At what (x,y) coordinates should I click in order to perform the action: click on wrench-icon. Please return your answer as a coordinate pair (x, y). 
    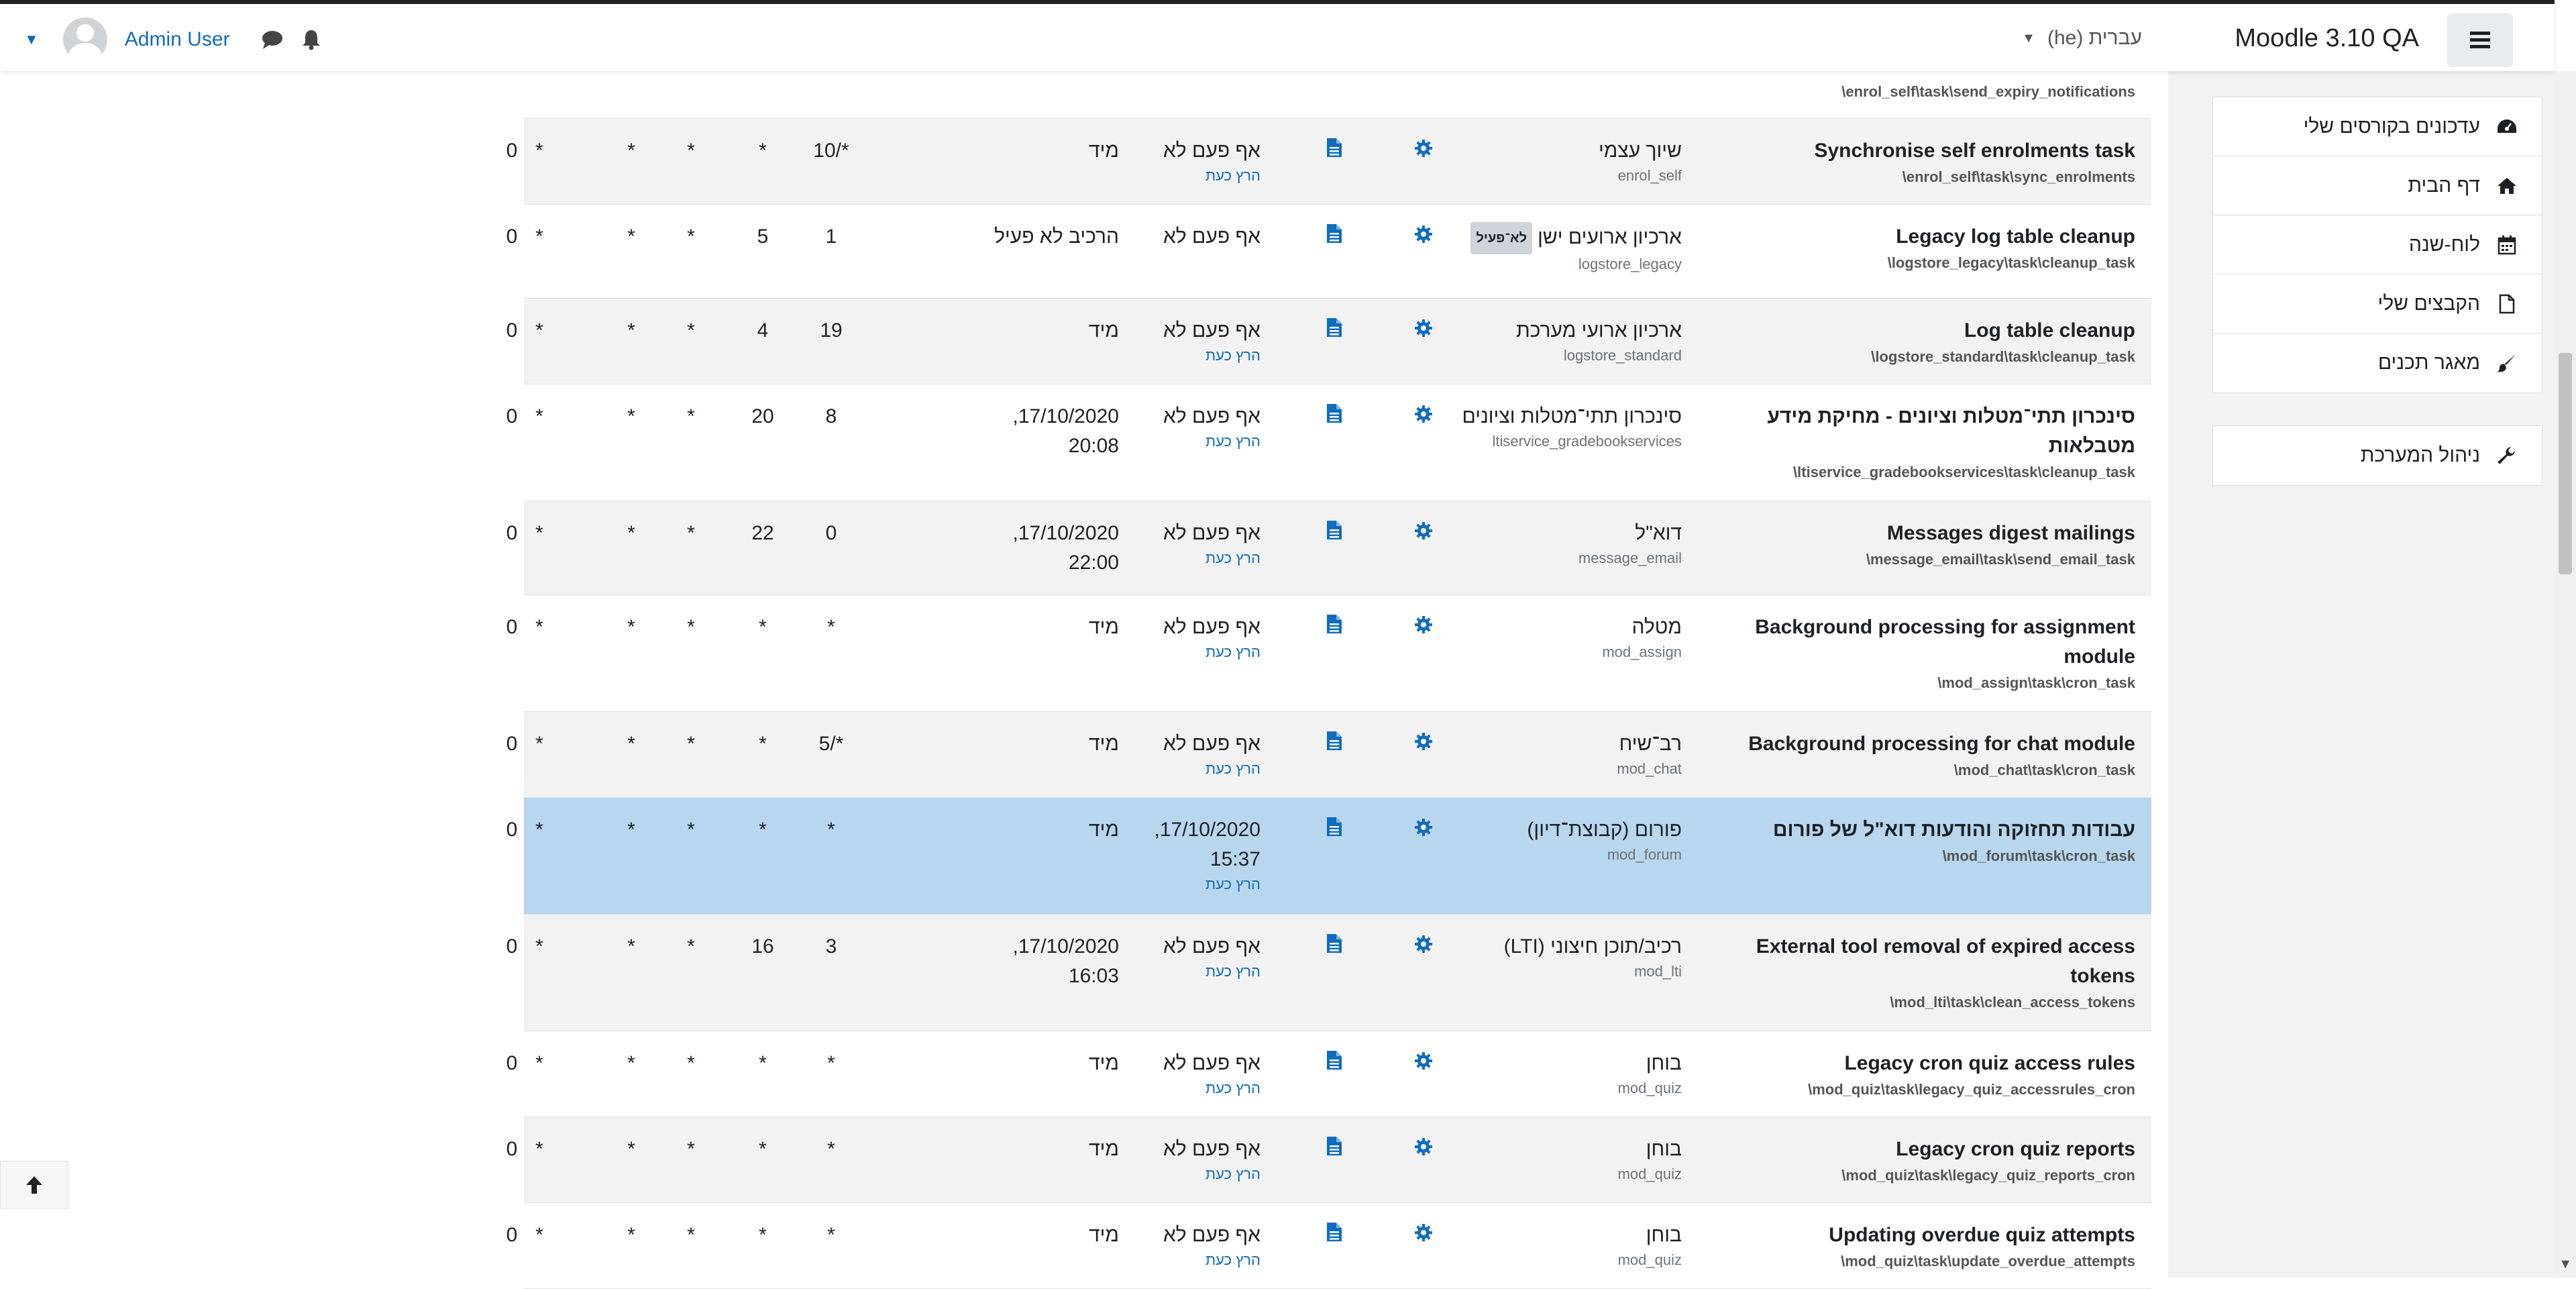
    Looking at the image, I should click on (2507, 456).